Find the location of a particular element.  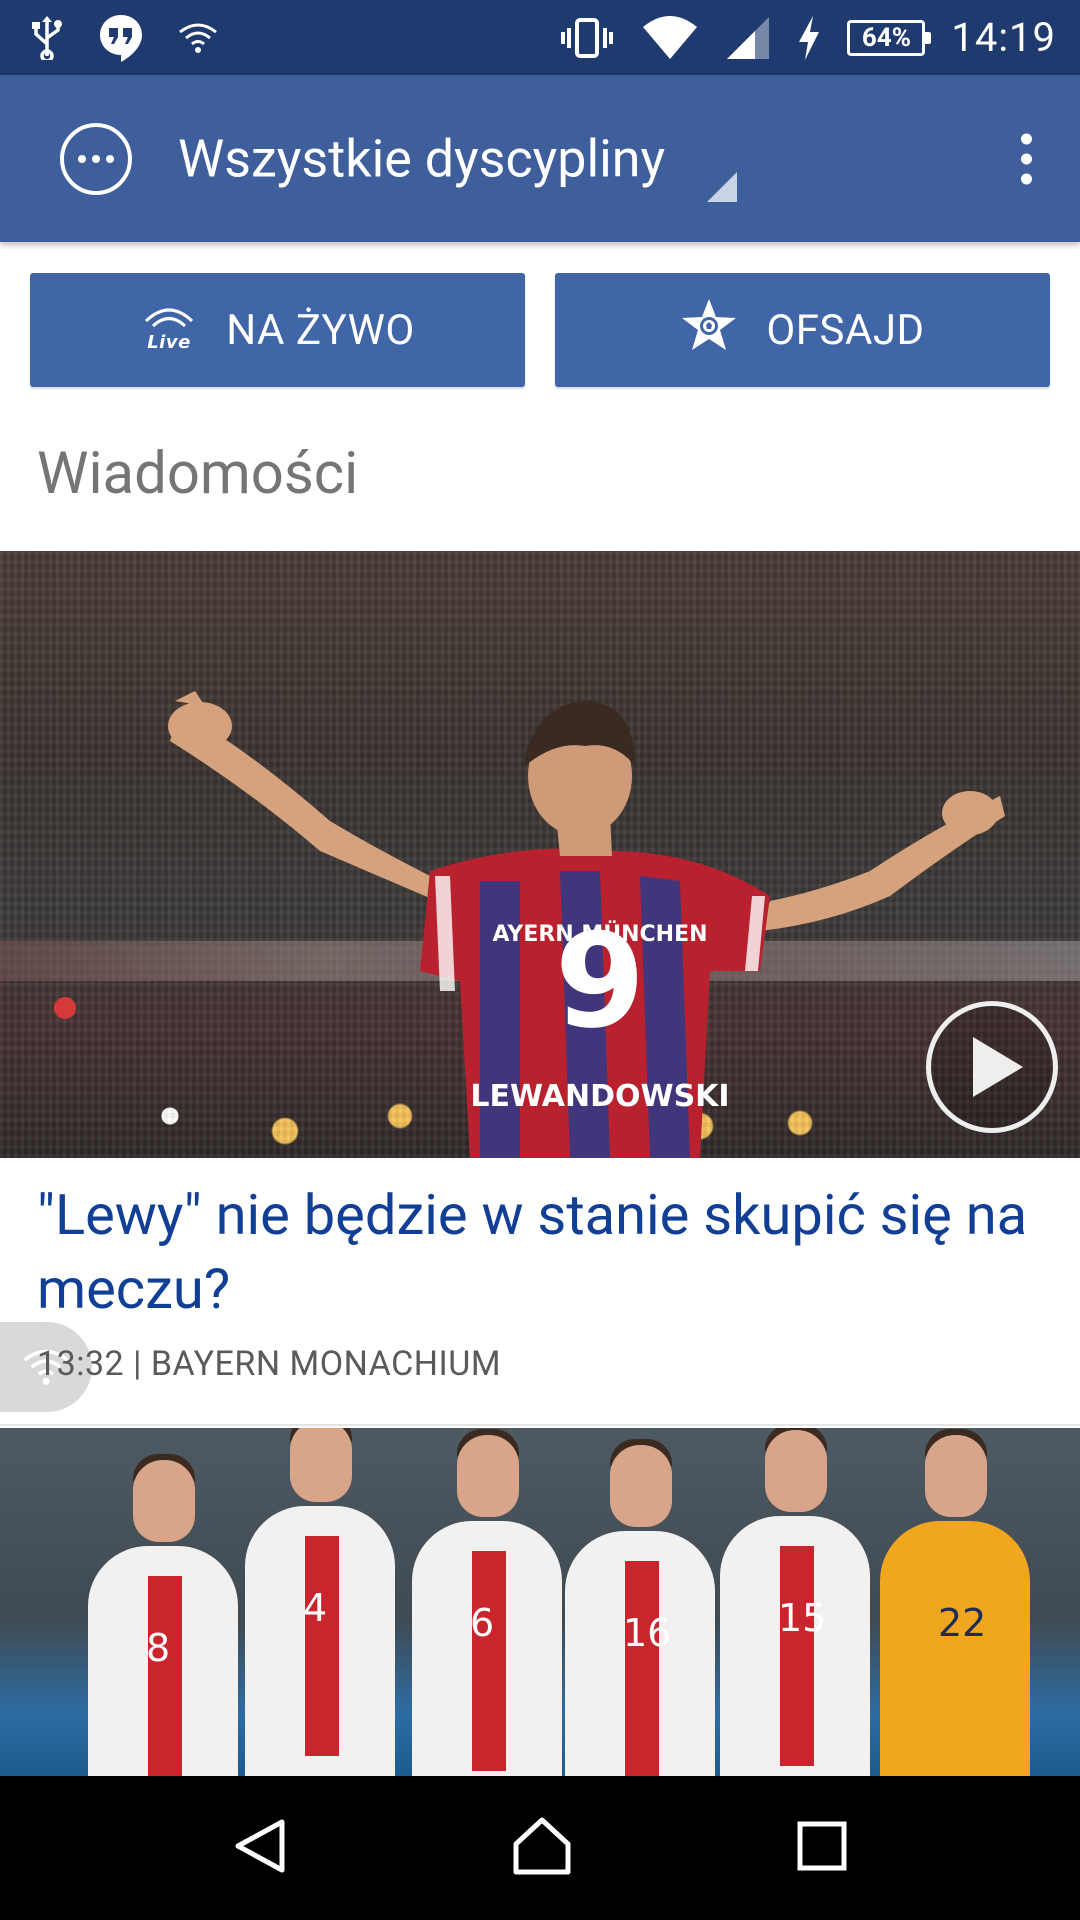

home-icon is located at coordinates (542, 1848).